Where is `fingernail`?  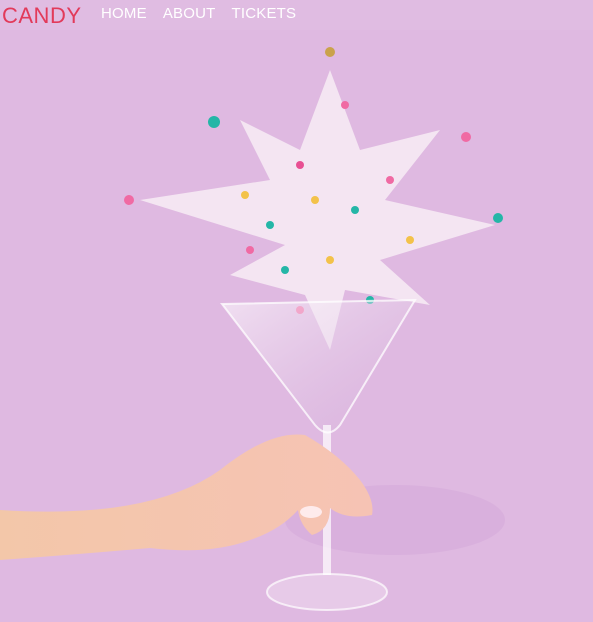
fingernail is located at coordinates (311, 512).